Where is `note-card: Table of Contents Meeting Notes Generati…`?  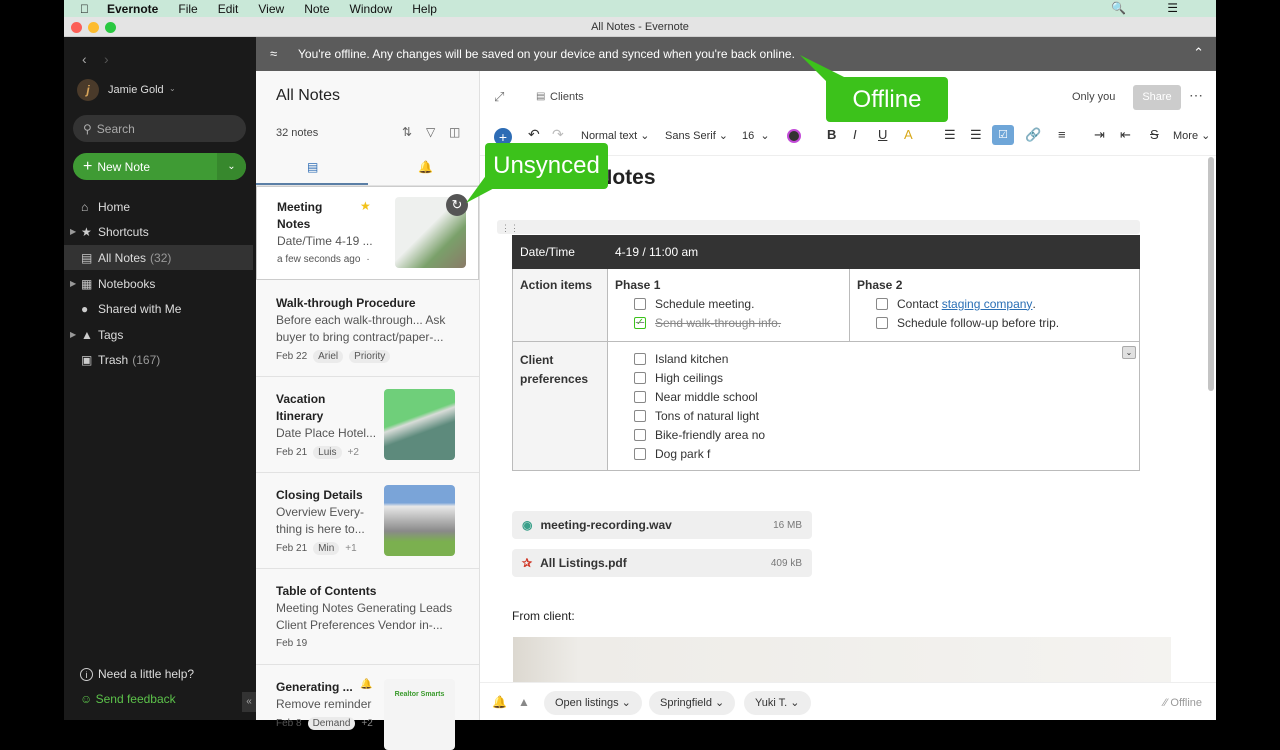 note-card: Table of Contents Meeting Notes Generati… is located at coordinates (367, 617).